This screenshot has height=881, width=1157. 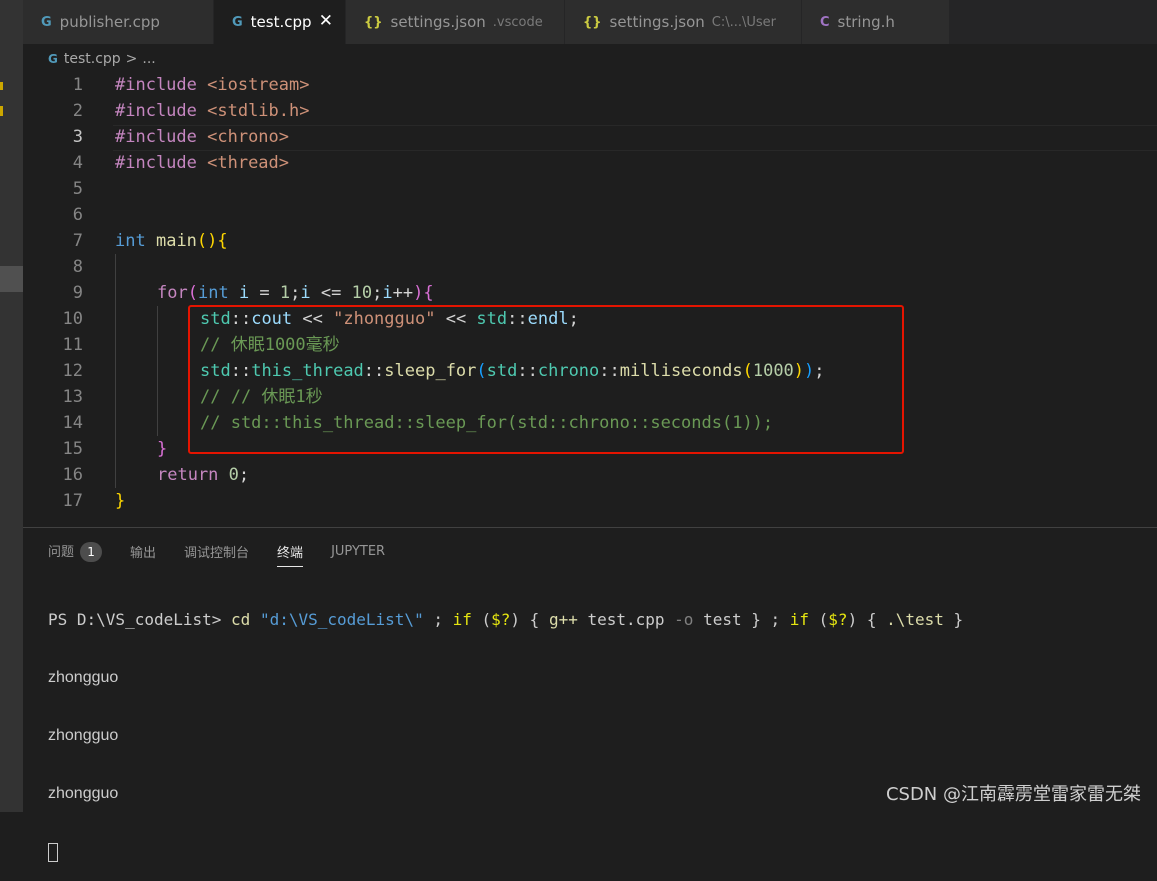 I want to click on problems-count-badge: 1, so click(x=91, y=551).